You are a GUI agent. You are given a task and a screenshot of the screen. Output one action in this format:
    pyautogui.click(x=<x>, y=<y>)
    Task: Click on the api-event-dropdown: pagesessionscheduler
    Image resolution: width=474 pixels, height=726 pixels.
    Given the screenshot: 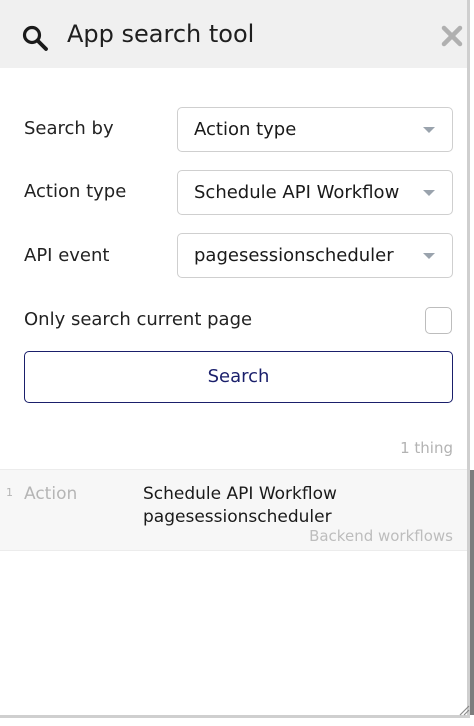 What is the action you would take?
    pyautogui.click(x=315, y=255)
    